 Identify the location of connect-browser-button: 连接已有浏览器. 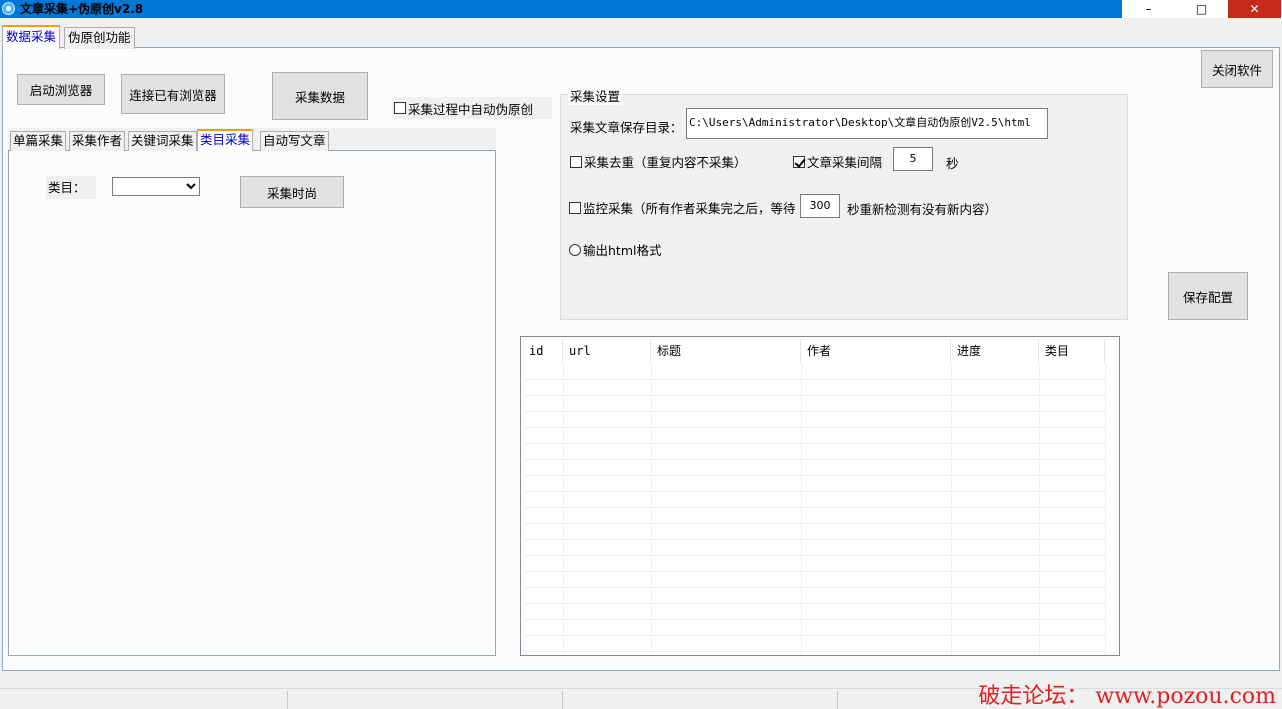
(173, 94).